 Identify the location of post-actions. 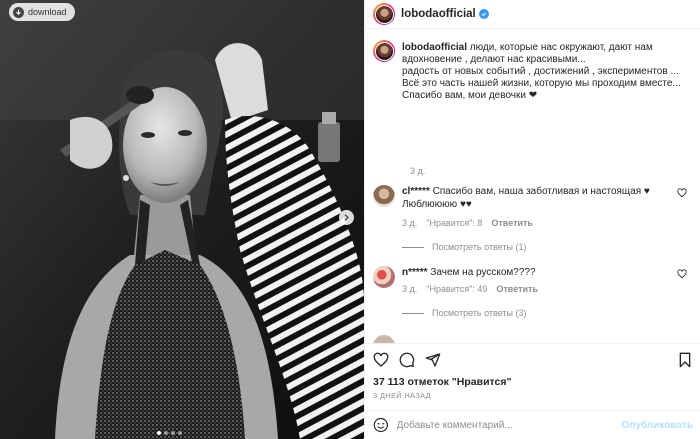
(532, 359).